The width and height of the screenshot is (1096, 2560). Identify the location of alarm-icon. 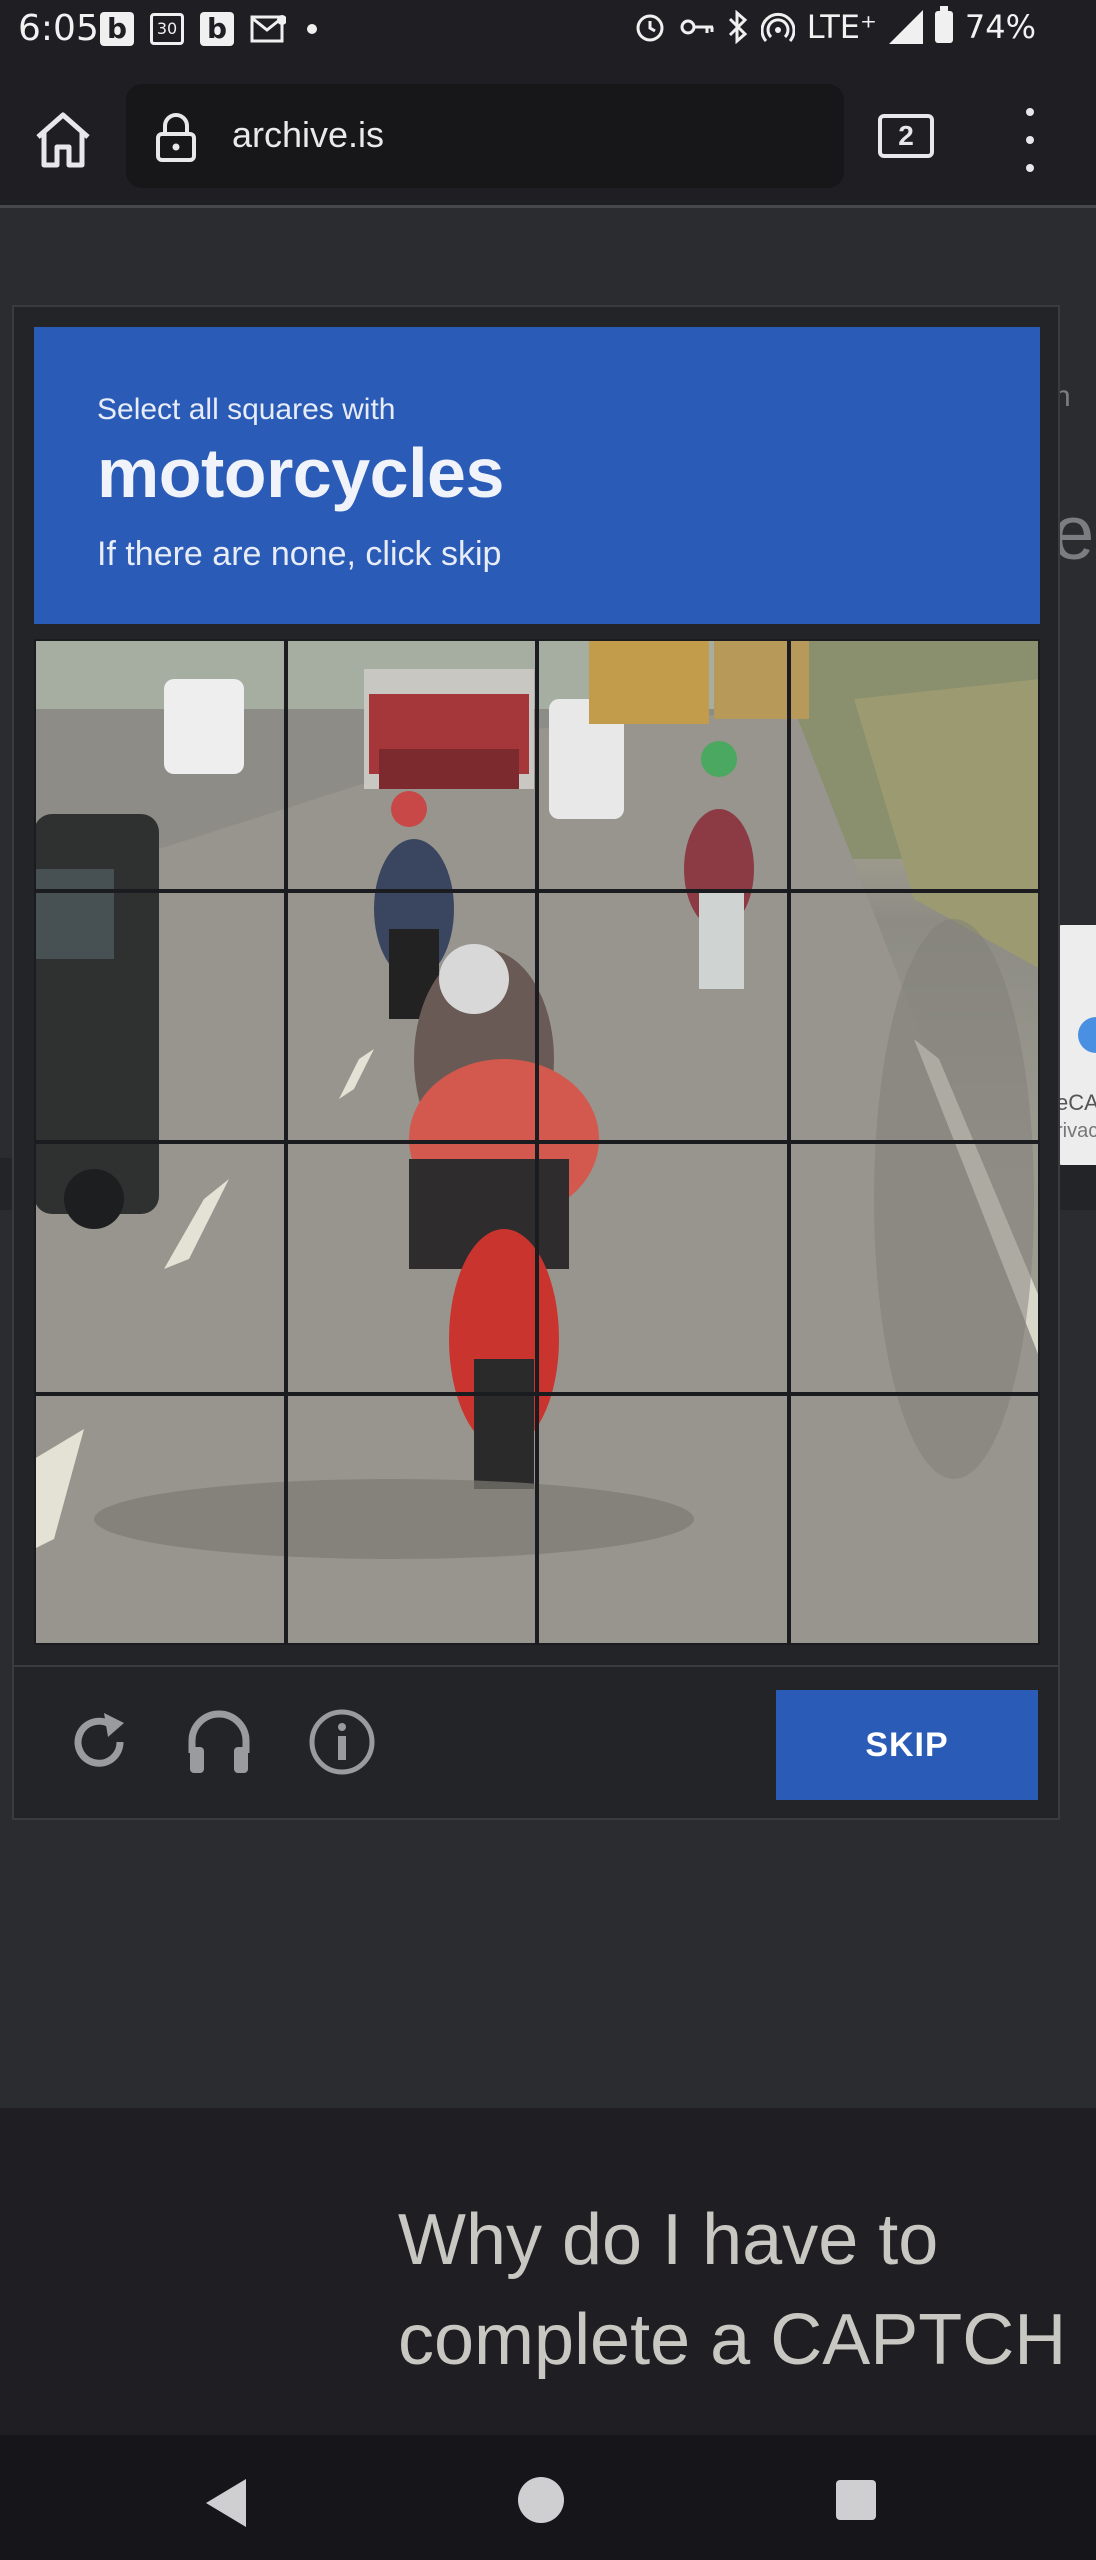
(650, 28).